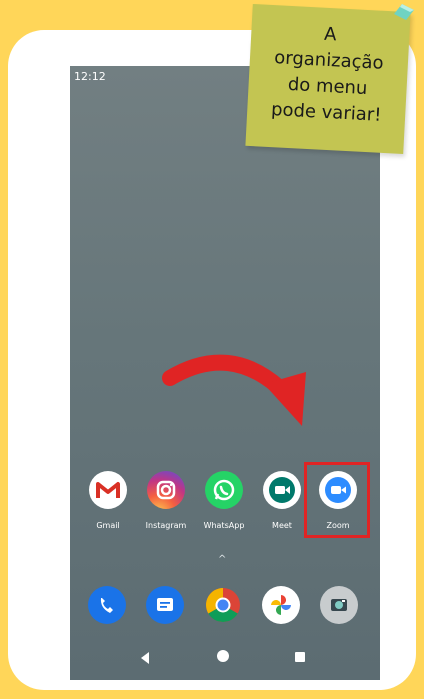  I want to click on messages-icon, so click(165, 605).